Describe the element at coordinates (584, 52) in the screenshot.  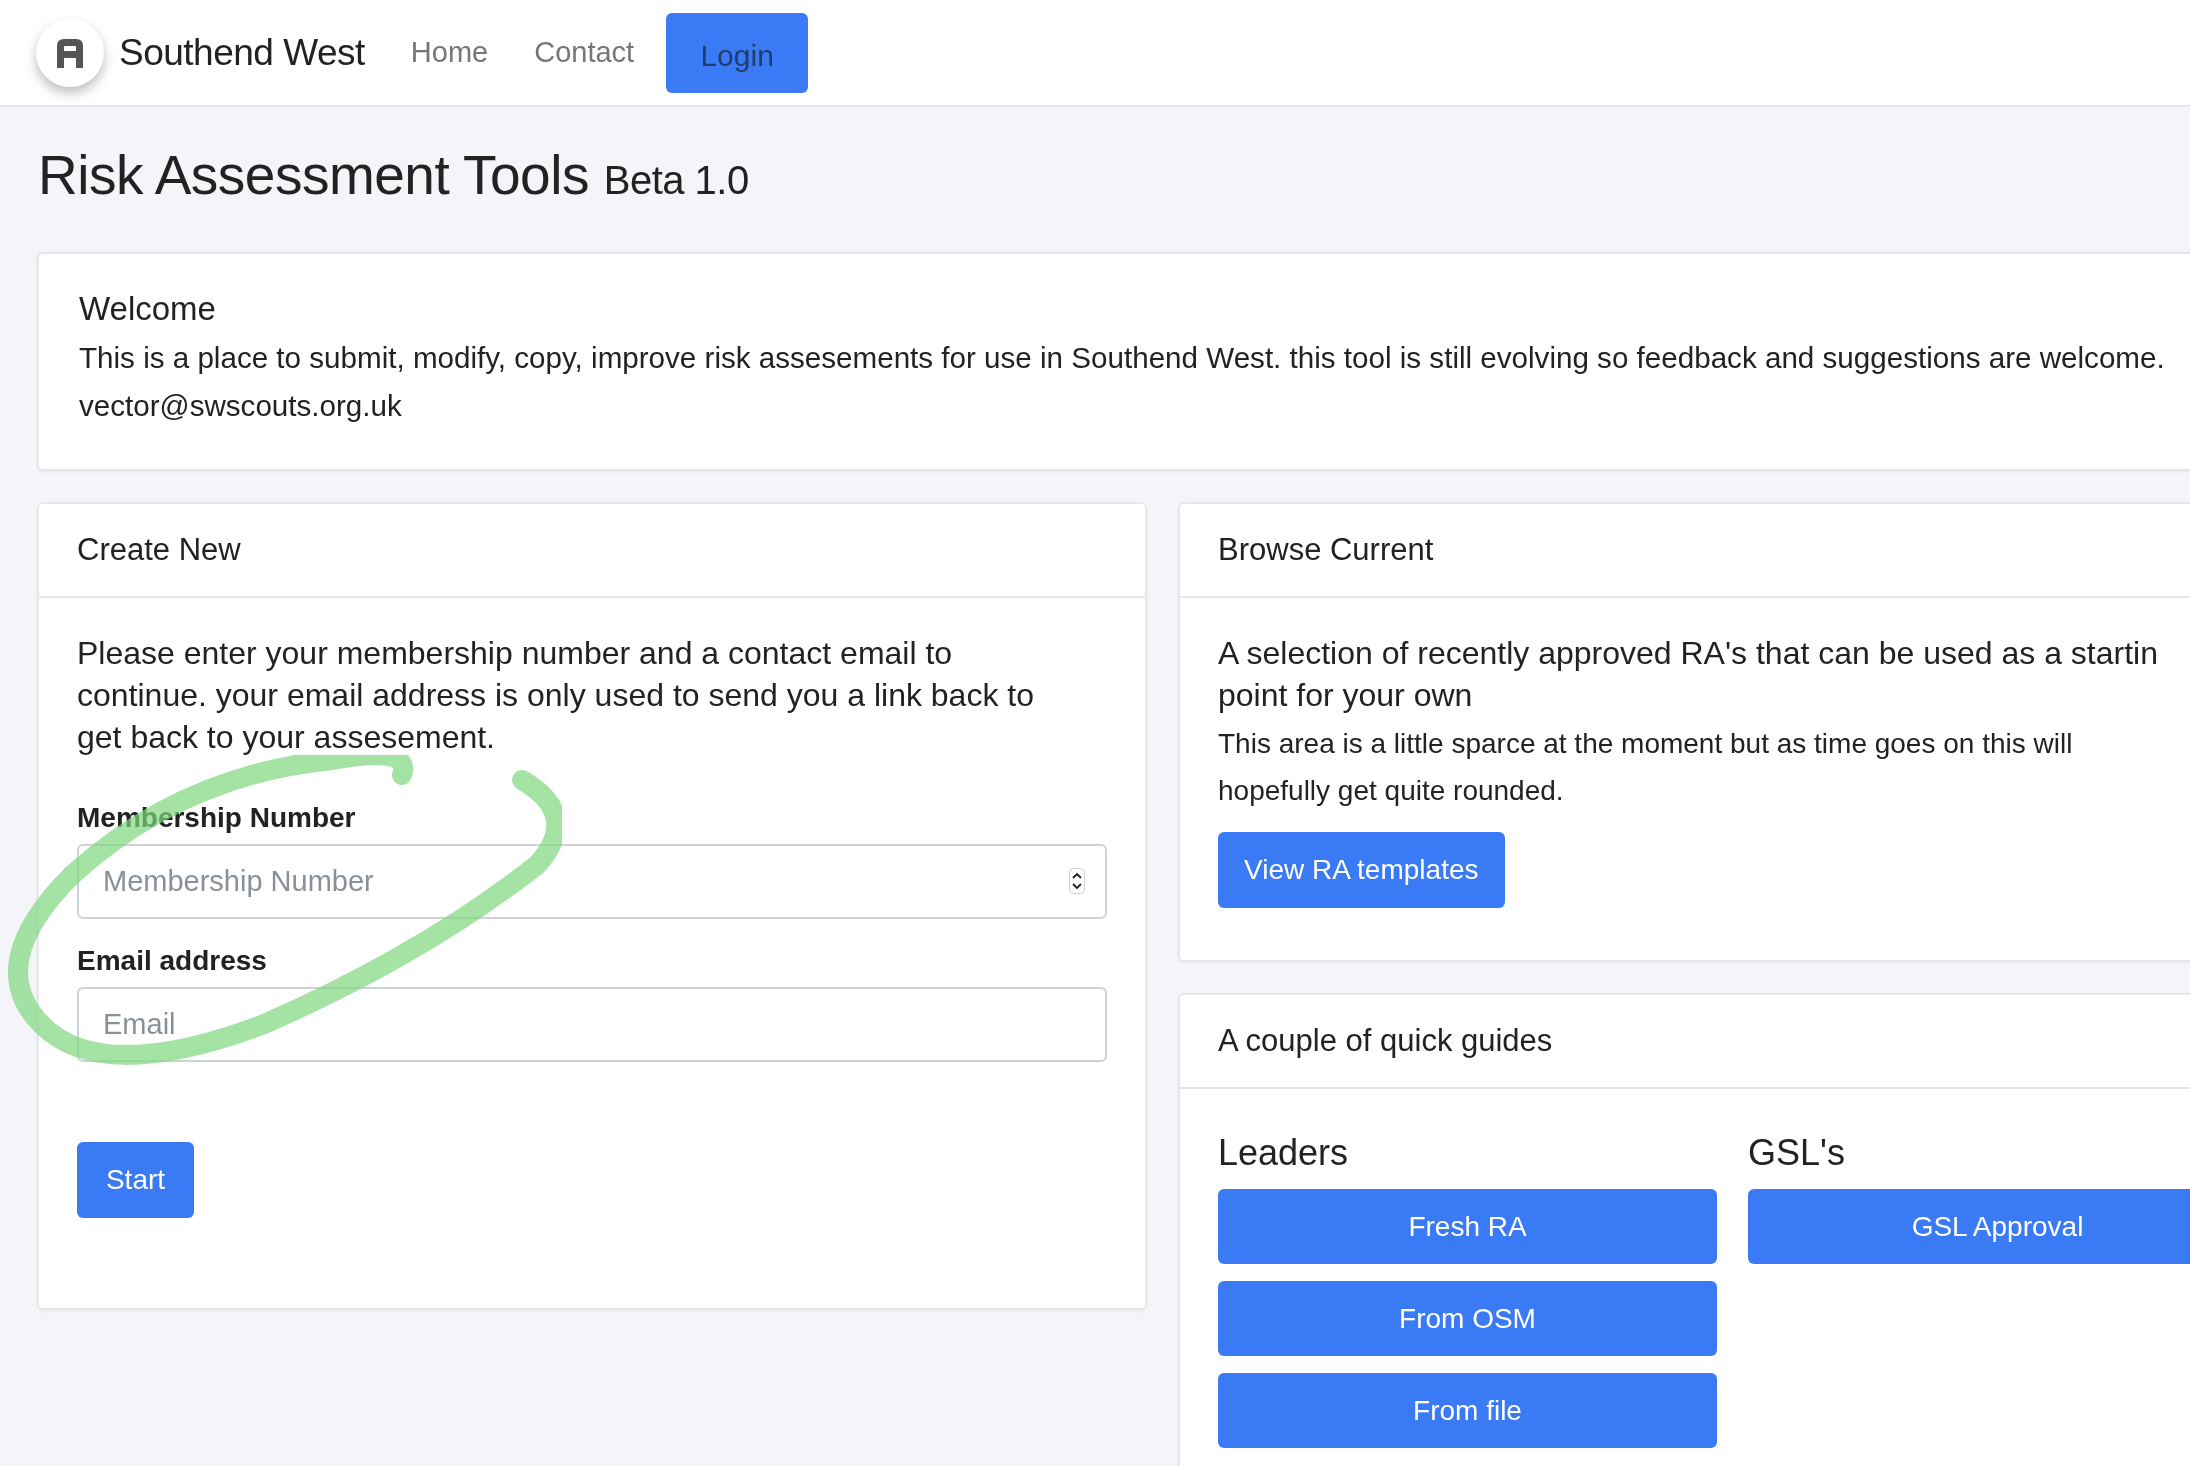
I see `nav-link: Contact` at that location.